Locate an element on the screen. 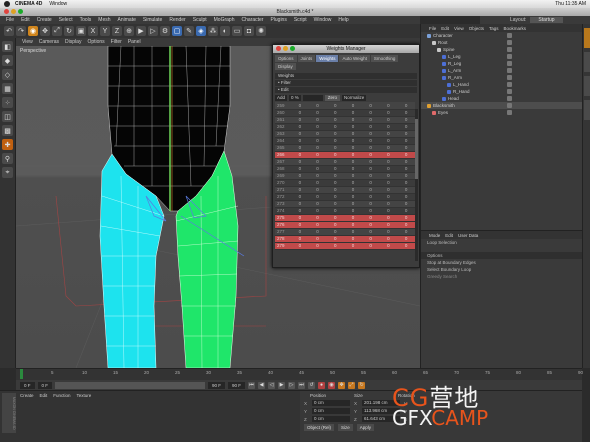 This screenshot has width=590, height=442. window-menu: Window is located at coordinates (58, 4).